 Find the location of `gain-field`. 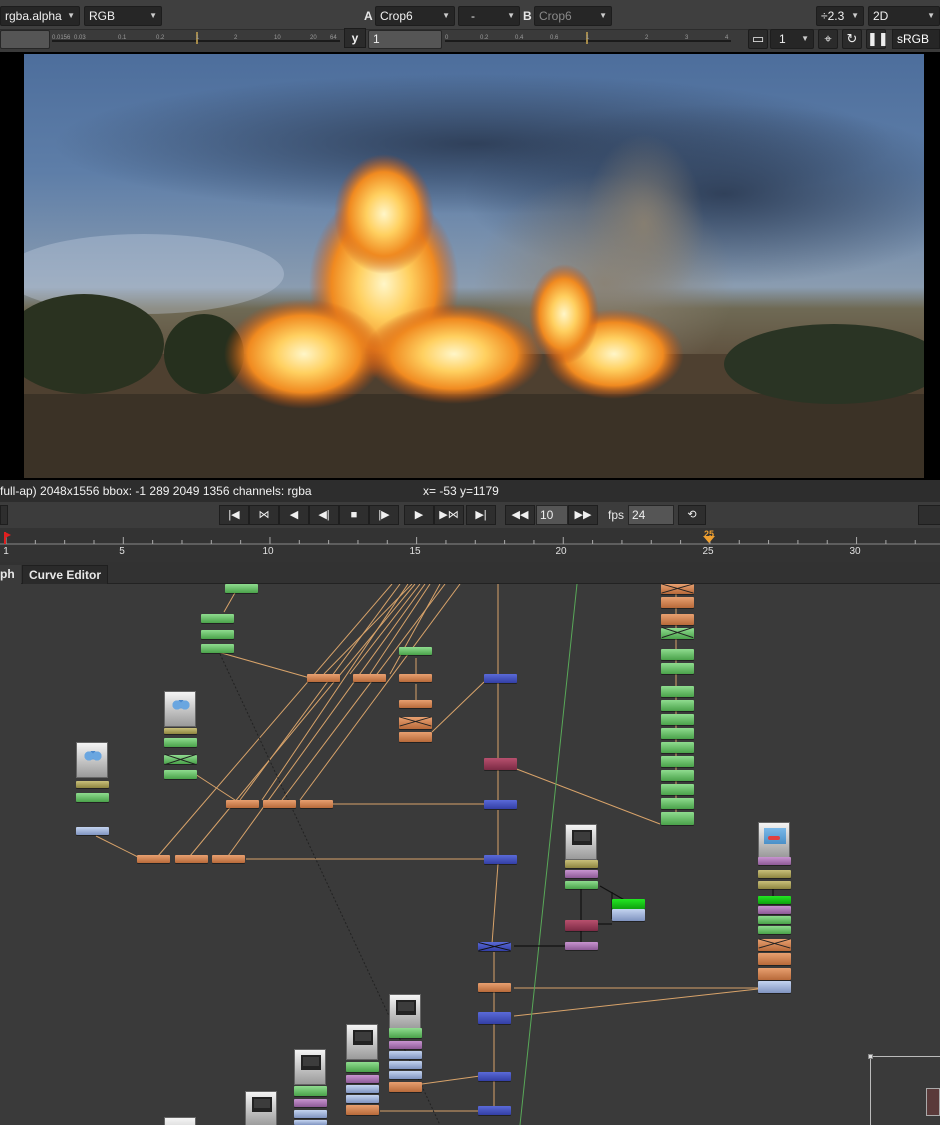

gain-field is located at coordinates (25, 39).